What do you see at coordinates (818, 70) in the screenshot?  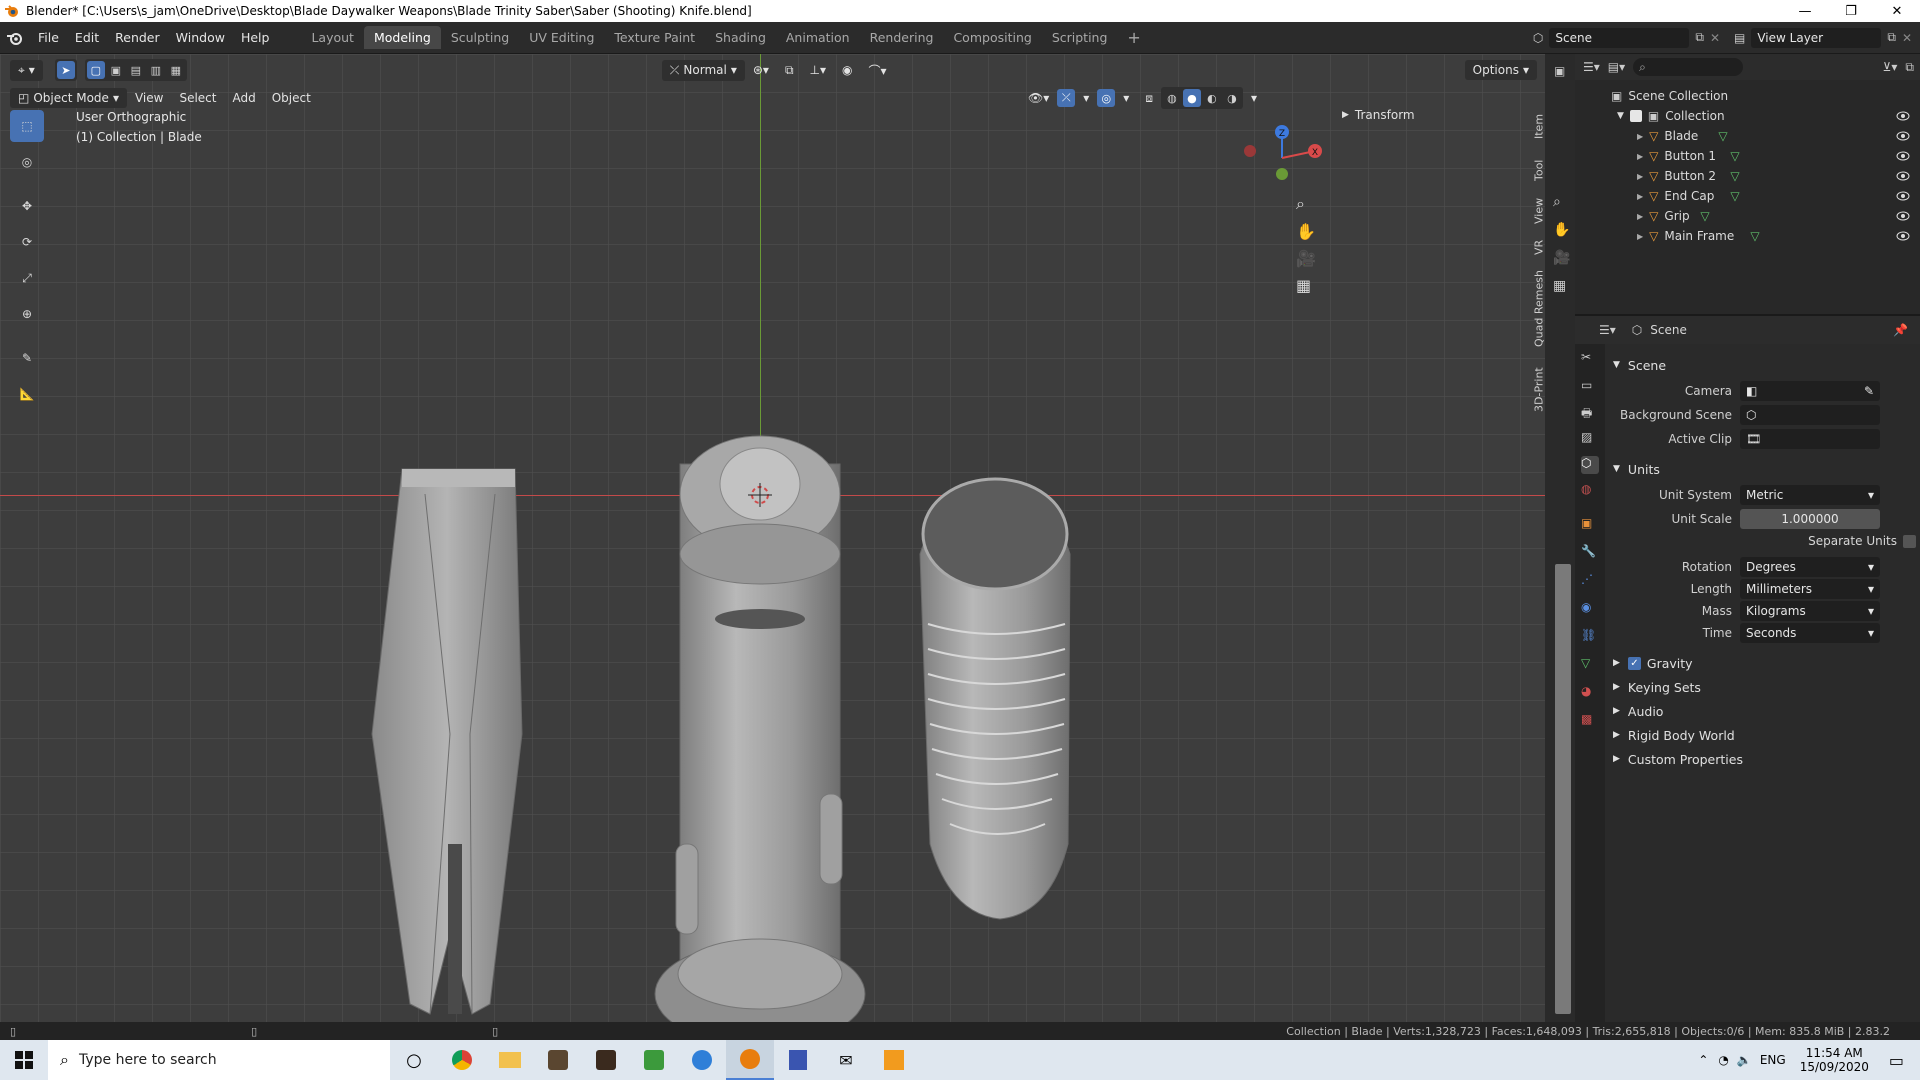 I see `snap-target-icon: ⊥▾` at bounding box center [818, 70].